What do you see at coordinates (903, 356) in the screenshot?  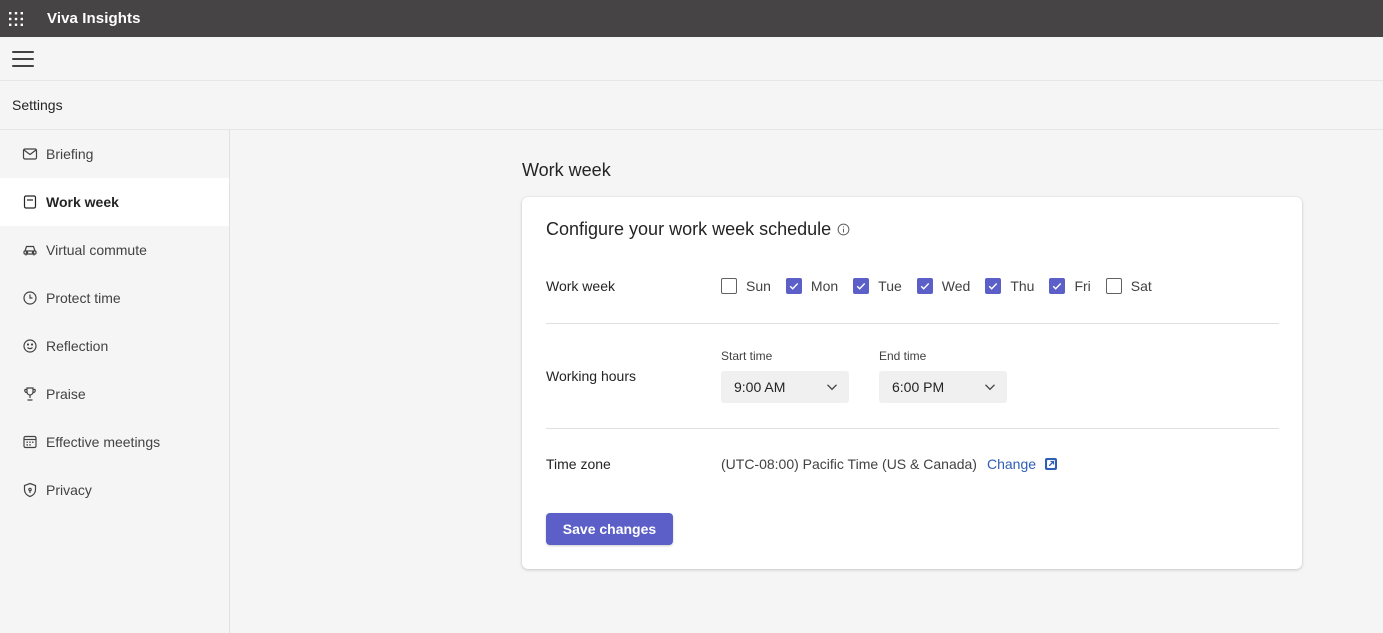 I see `end-time-caption: End time` at bounding box center [903, 356].